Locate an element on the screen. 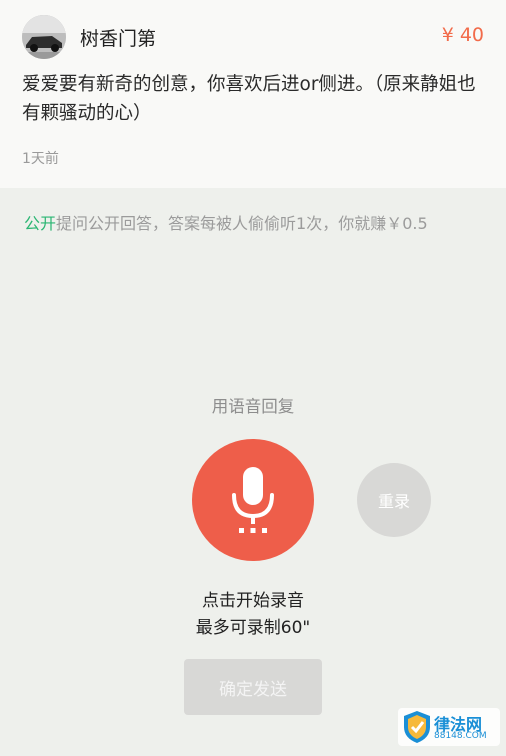 The image size is (506, 756). record-limit-hint: 最多可录制60" is located at coordinates (253, 628).